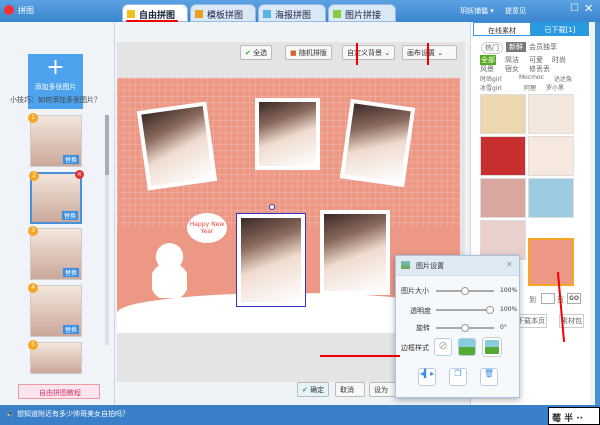 Image resolution: width=600 pixels, height=425 pixels. I want to click on image-thumb: 5, so click(55, 357).